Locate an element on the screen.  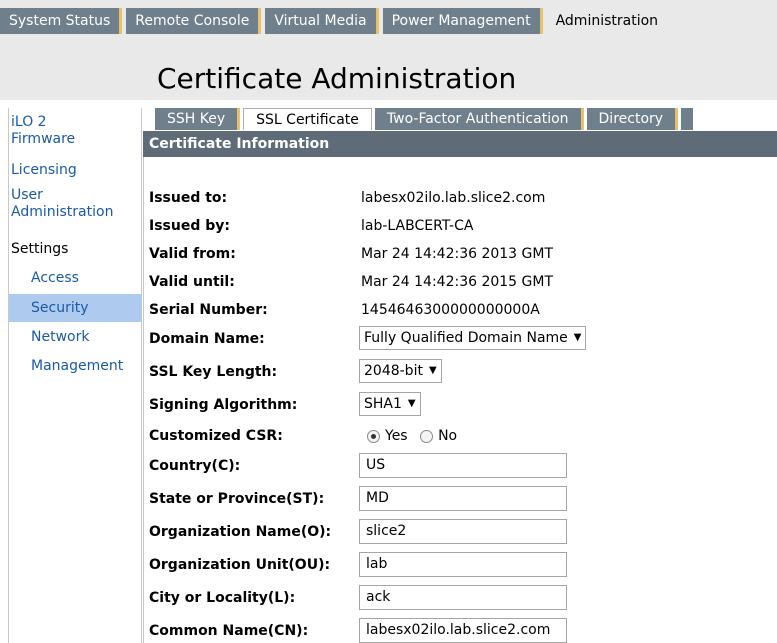
domain-name-select: Fully Qualified Domain Name ▼ is located at coordinates (473, 338).